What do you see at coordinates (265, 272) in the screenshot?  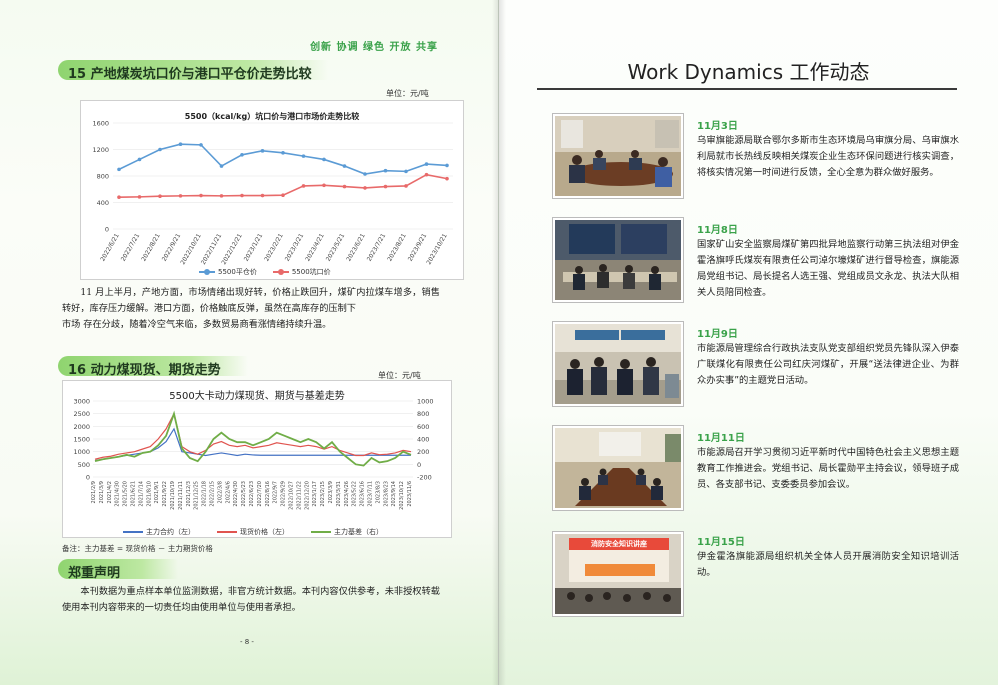 I see `chart1-legend: 5500平仓价 5500坑口价` at bounding box center [265, 272].